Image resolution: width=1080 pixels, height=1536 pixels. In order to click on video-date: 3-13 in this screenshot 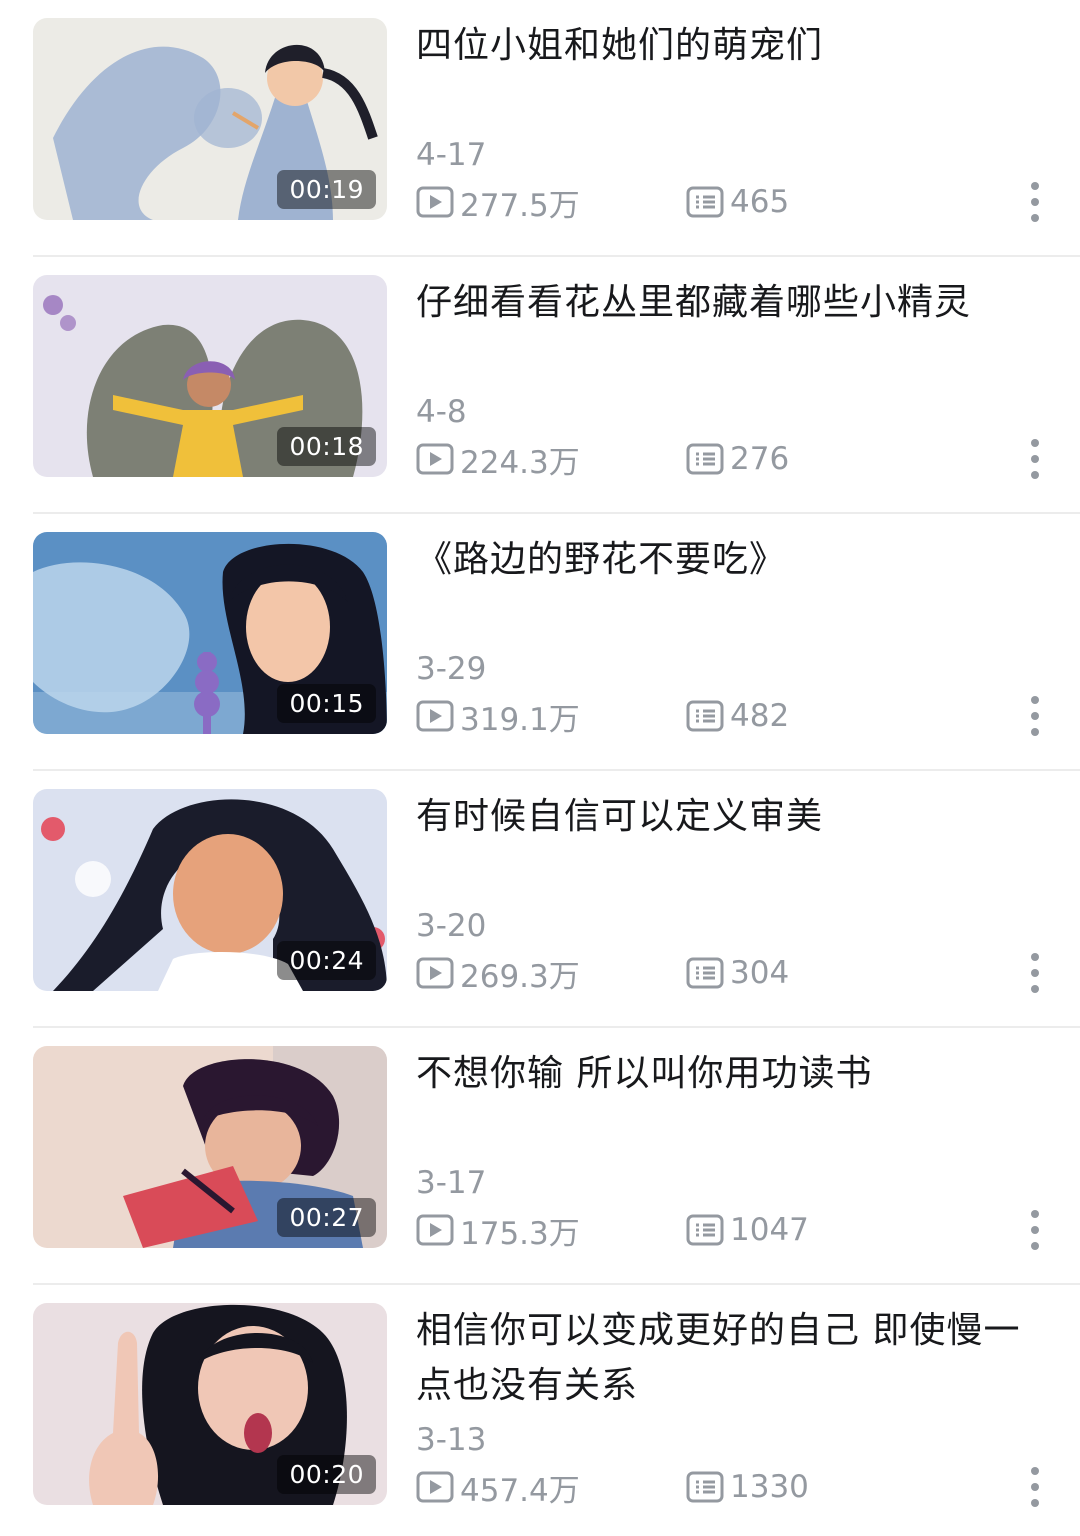, I will do `click(451, 1440)`.